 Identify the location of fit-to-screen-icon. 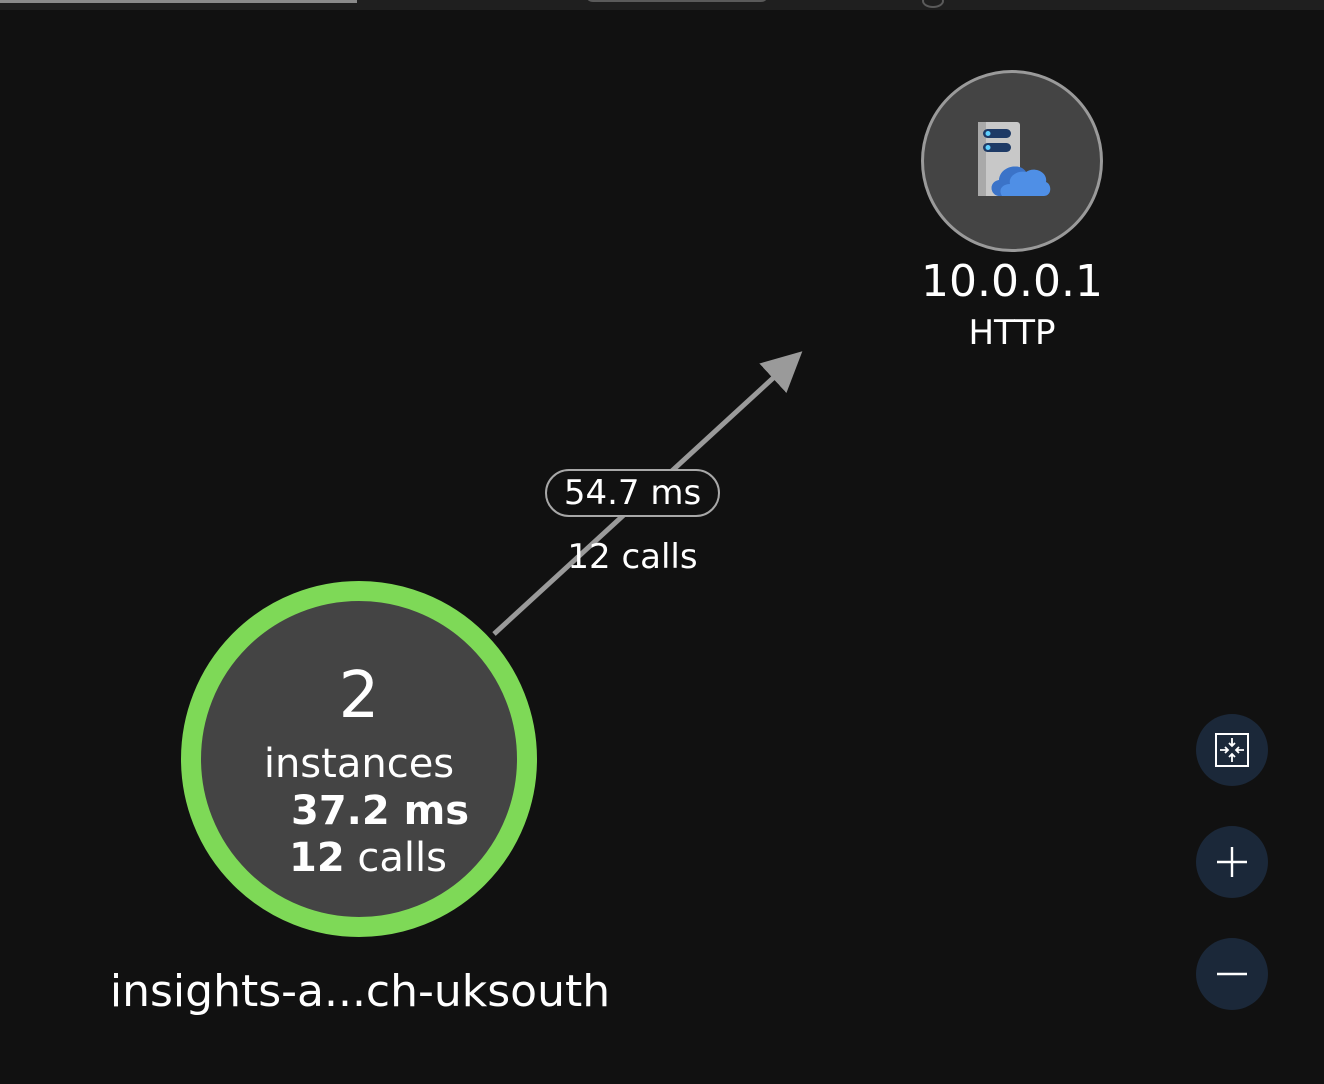
(1232, 750).